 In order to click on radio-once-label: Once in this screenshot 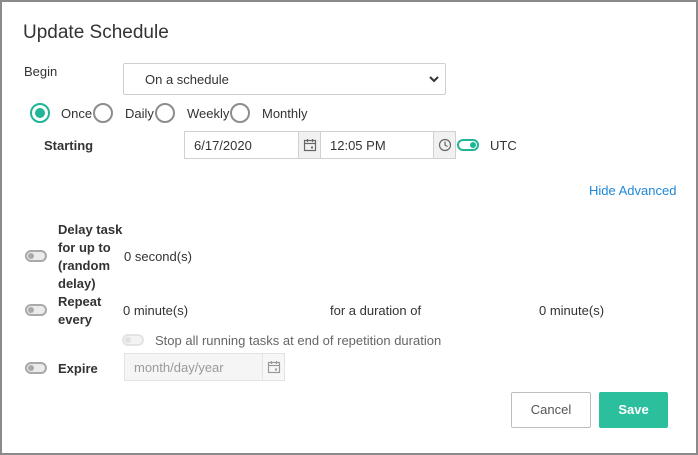, I will do `click(77, 113)`.